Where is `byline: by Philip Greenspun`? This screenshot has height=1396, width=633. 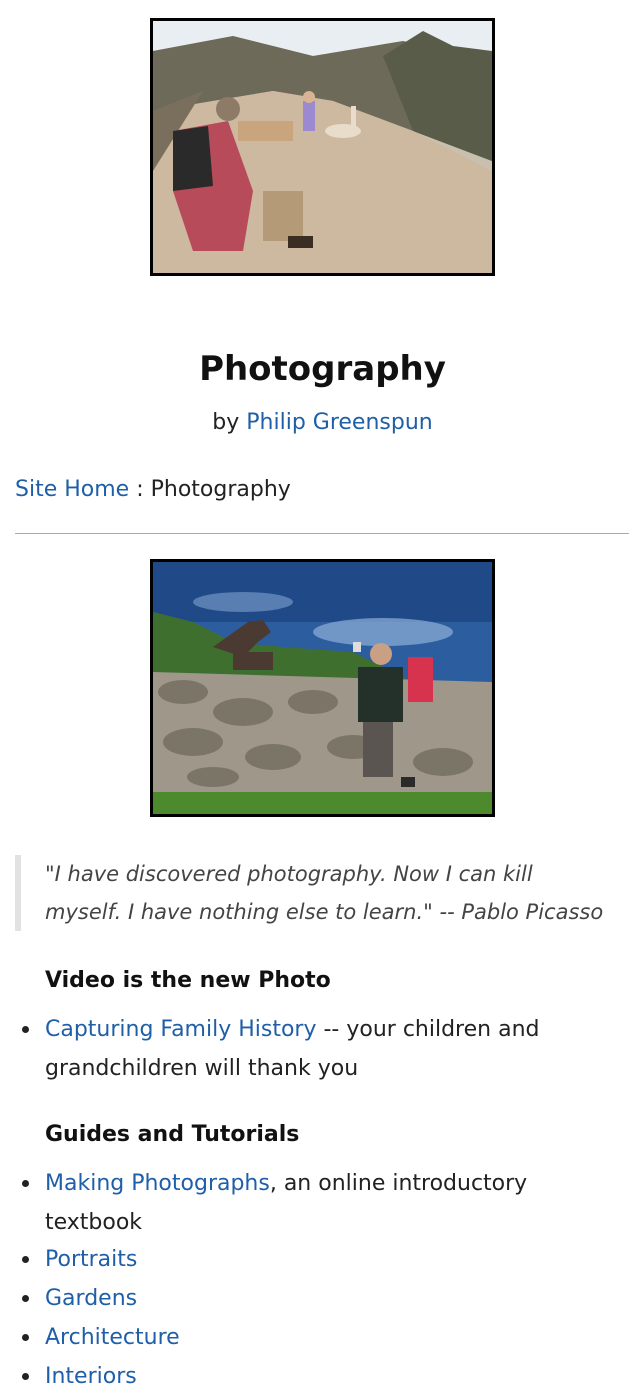
byline: by Philip Greenspun is located at coordinates (316, 422).